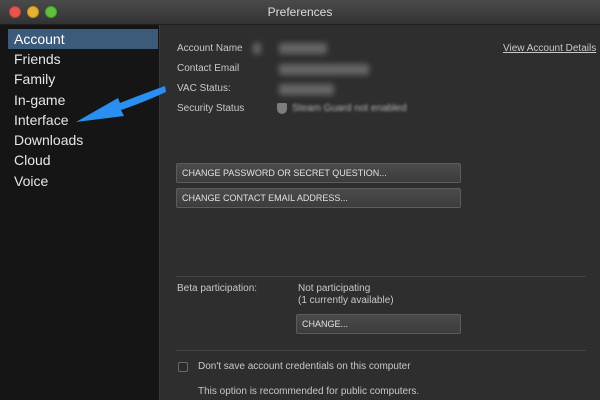  What do you see at coordinates (121, 104) in the screenshot?
I see `annotation-arrow-icon` at bounding box center [121, 104].